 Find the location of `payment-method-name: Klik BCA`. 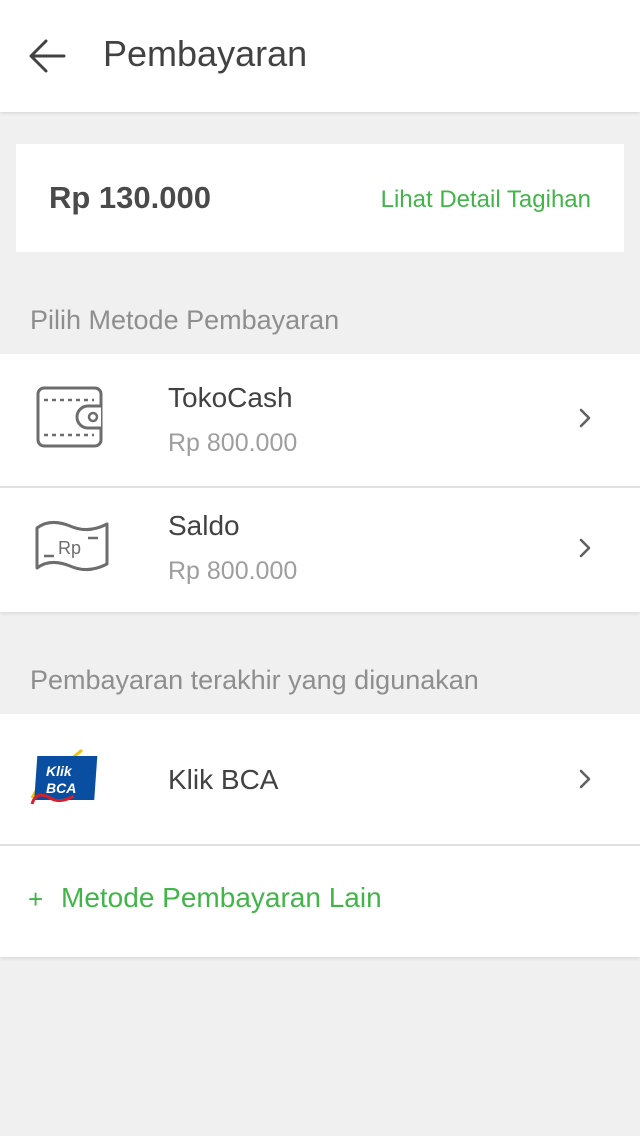

payment-method-name: Klik BCA is located at coordinates (223, 779).